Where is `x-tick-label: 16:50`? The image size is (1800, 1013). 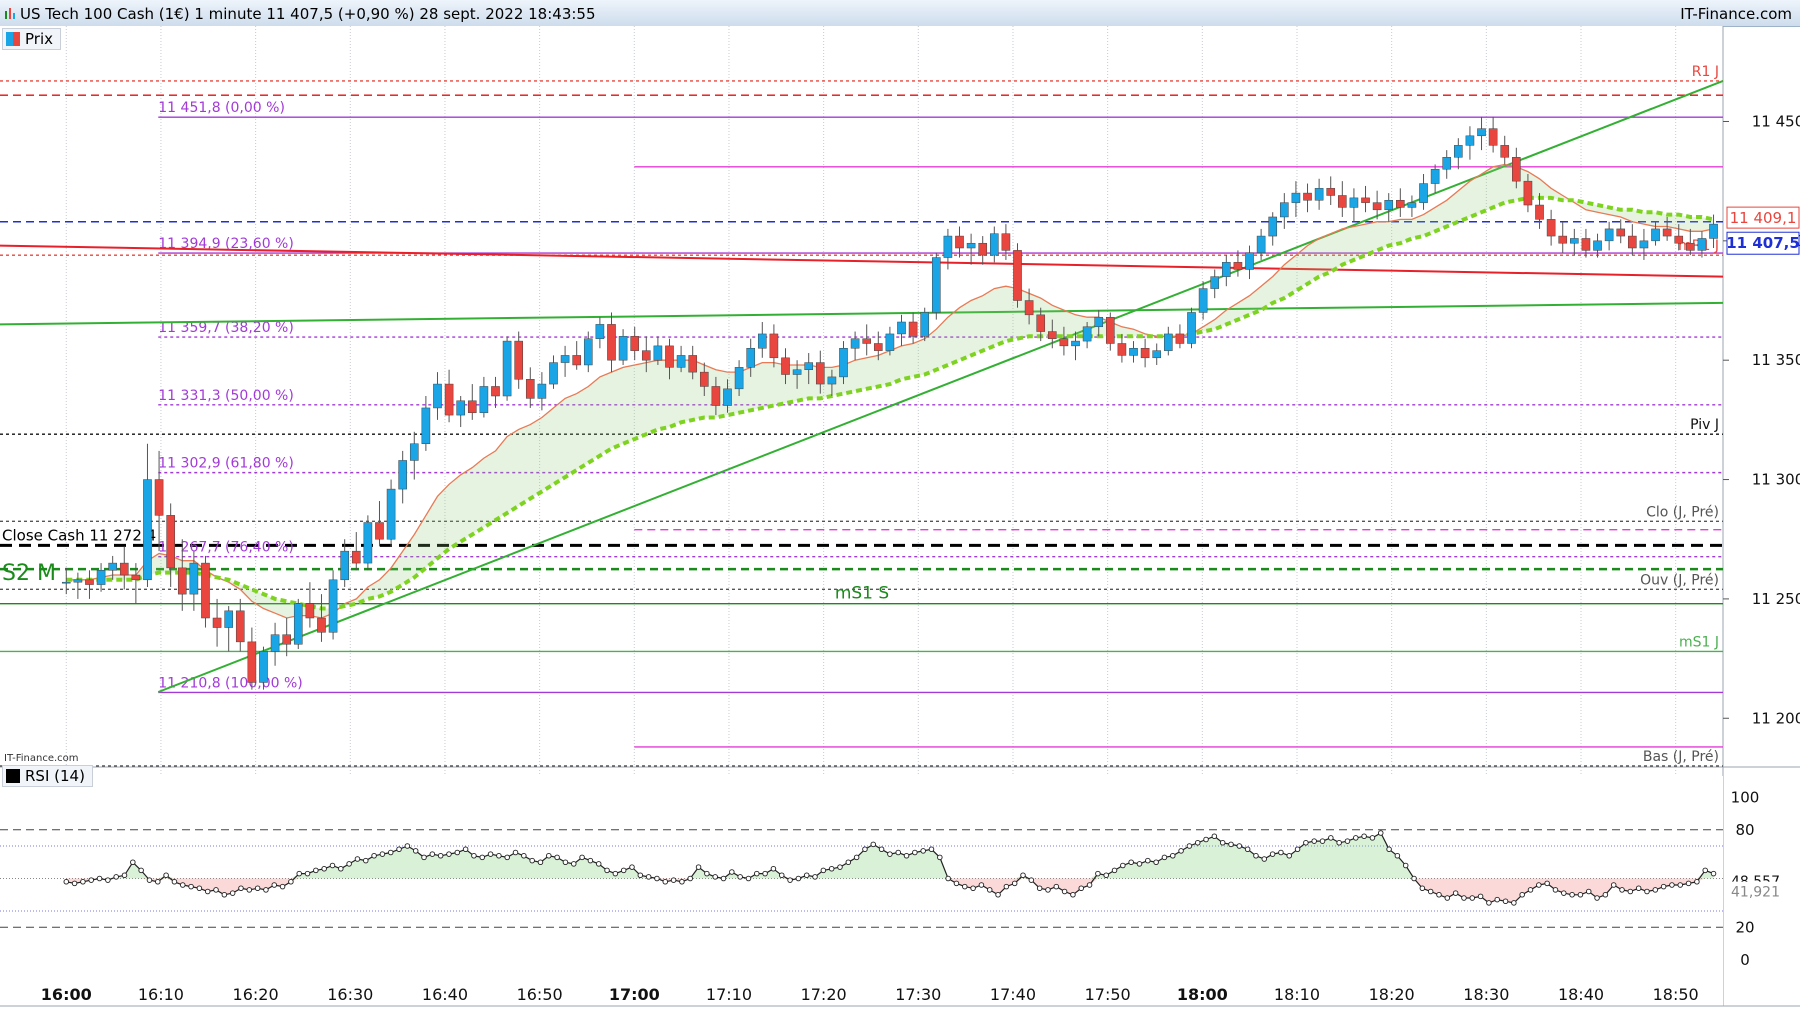
x-tick-label: 16:50 is located at coordinates (540, 994).